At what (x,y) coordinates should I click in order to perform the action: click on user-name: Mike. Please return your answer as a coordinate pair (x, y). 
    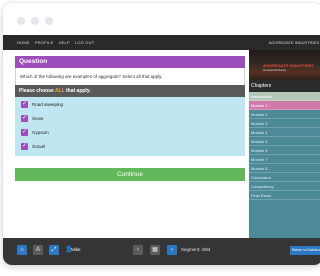
    Looking at the image, I should click on (76, 249).